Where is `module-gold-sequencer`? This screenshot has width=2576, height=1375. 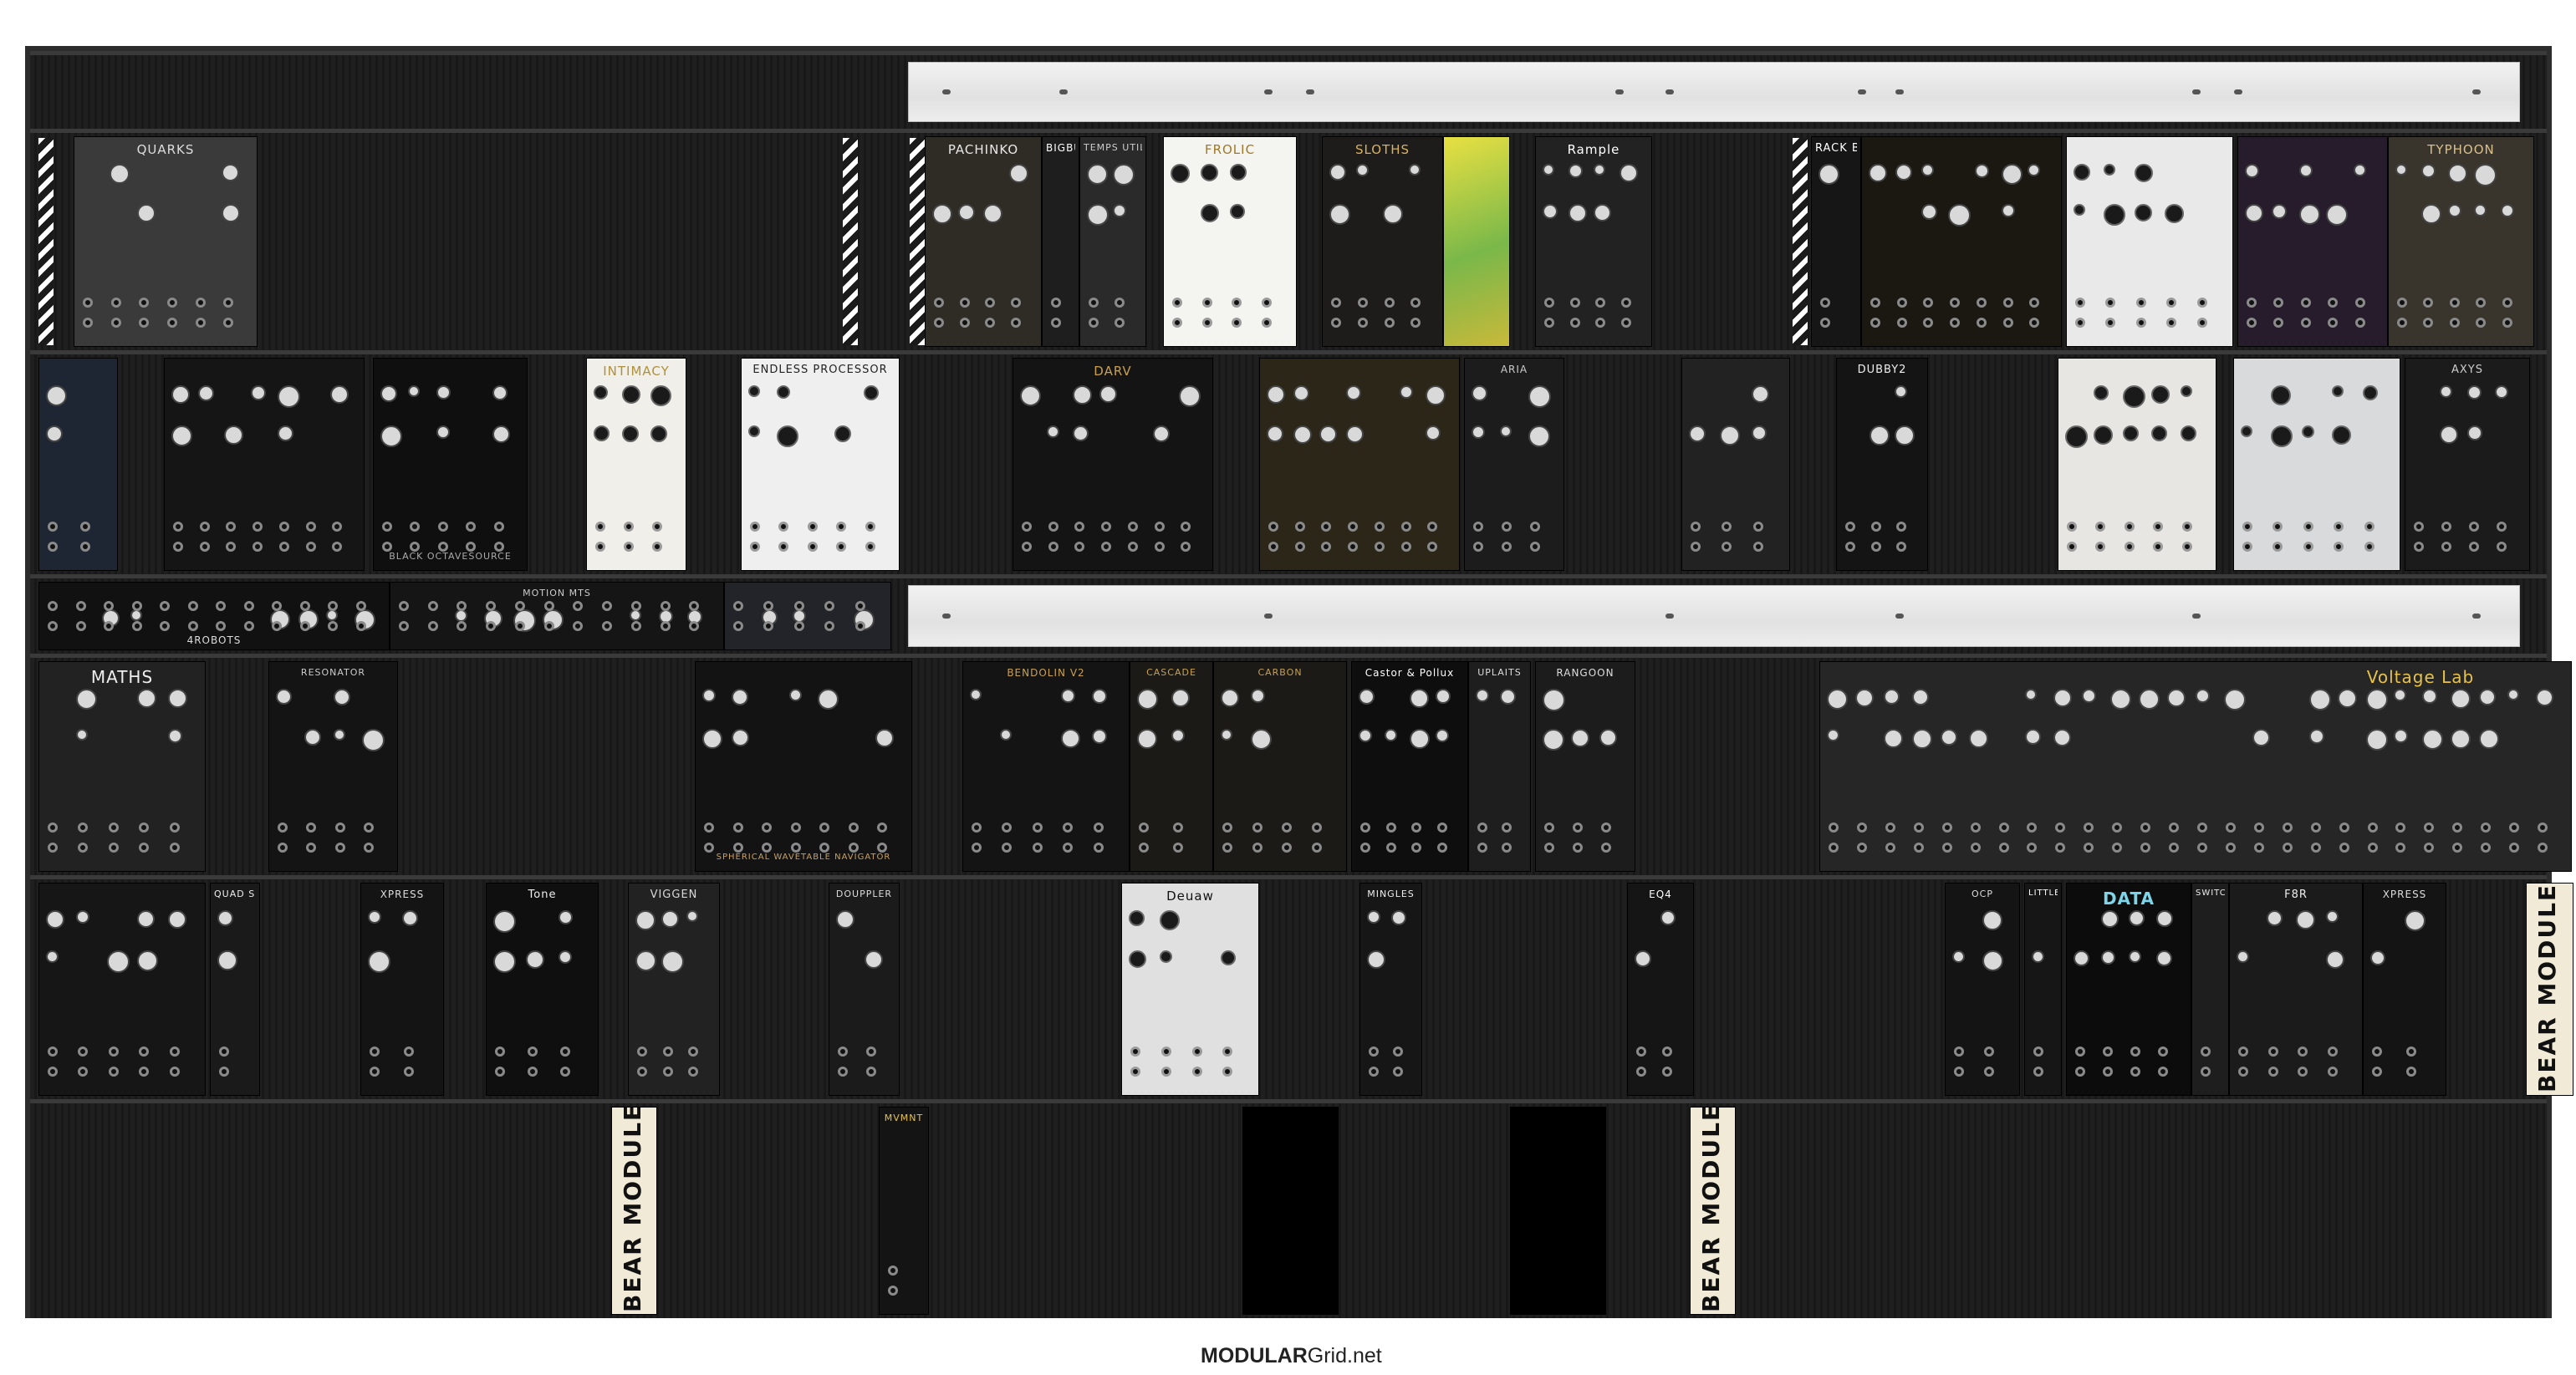 module-gold-sequencer is located at coordinates (122, 989).